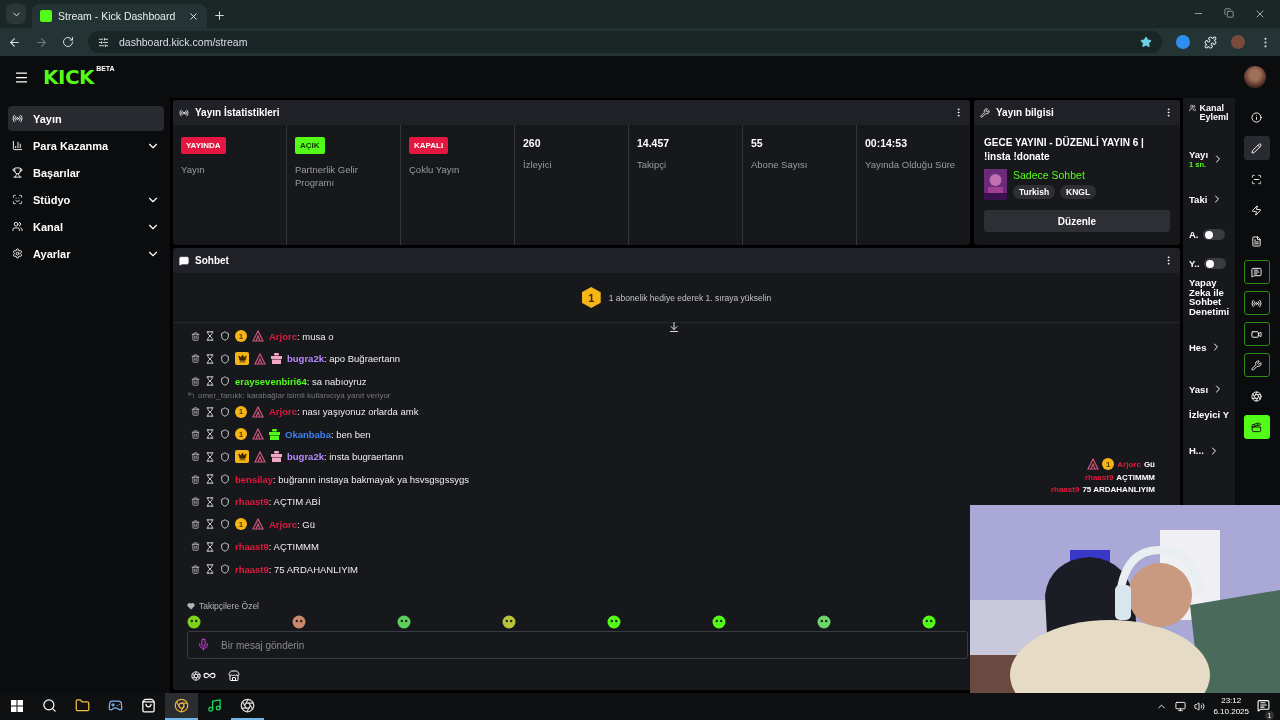  What do you see at coordinates (86, 118) in the screenshot?
I see `sidebar-item: Yayın` at bounding box center [86, 118].